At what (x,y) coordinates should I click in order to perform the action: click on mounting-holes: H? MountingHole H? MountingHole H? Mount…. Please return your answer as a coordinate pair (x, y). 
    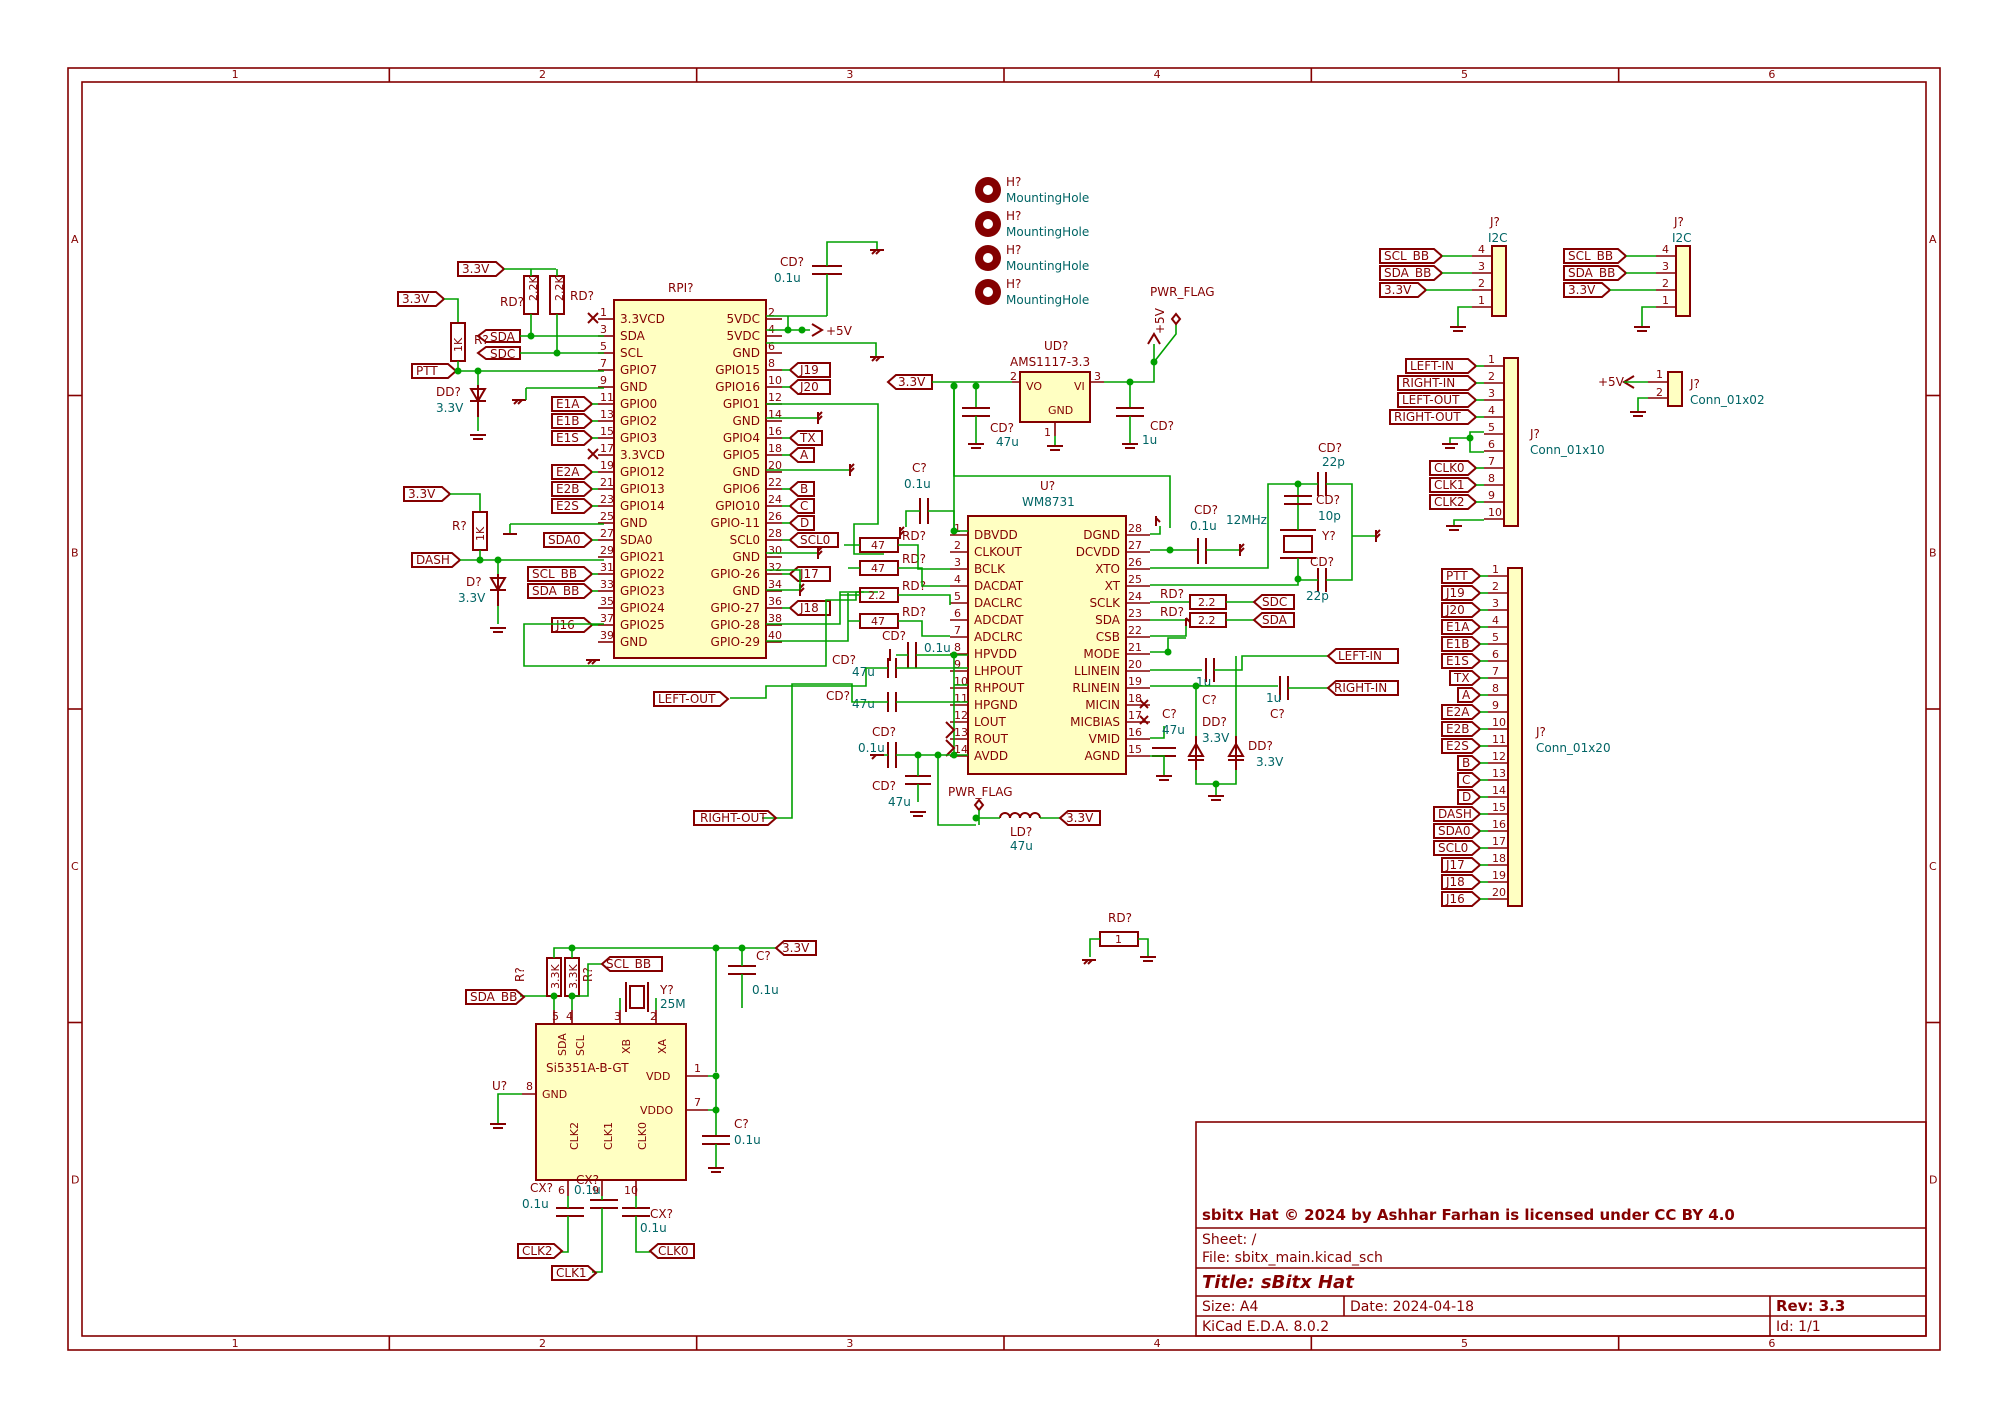
    Looking at the image, I should click on (1032, 241).